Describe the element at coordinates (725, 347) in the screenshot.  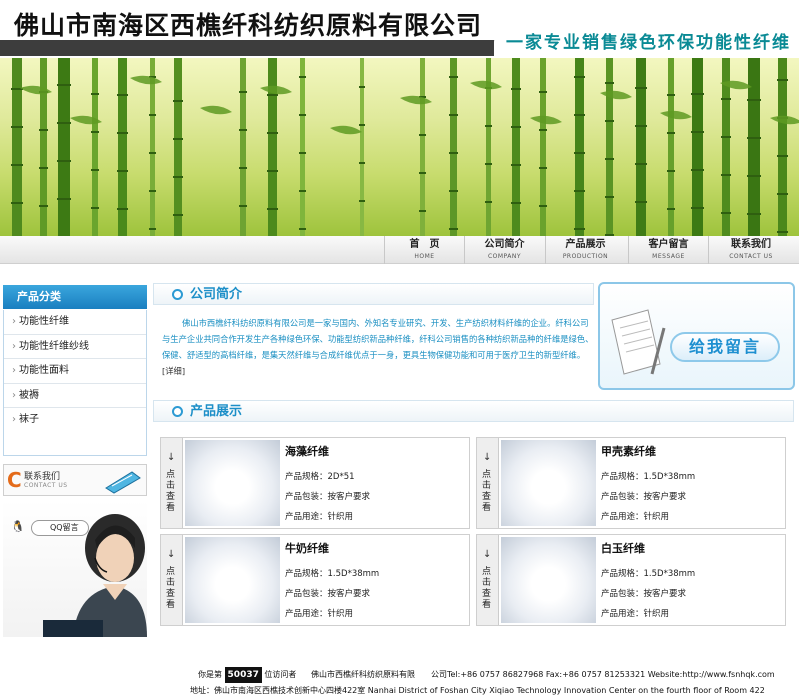
I see `leave-message-button: 给我留言` at that location.